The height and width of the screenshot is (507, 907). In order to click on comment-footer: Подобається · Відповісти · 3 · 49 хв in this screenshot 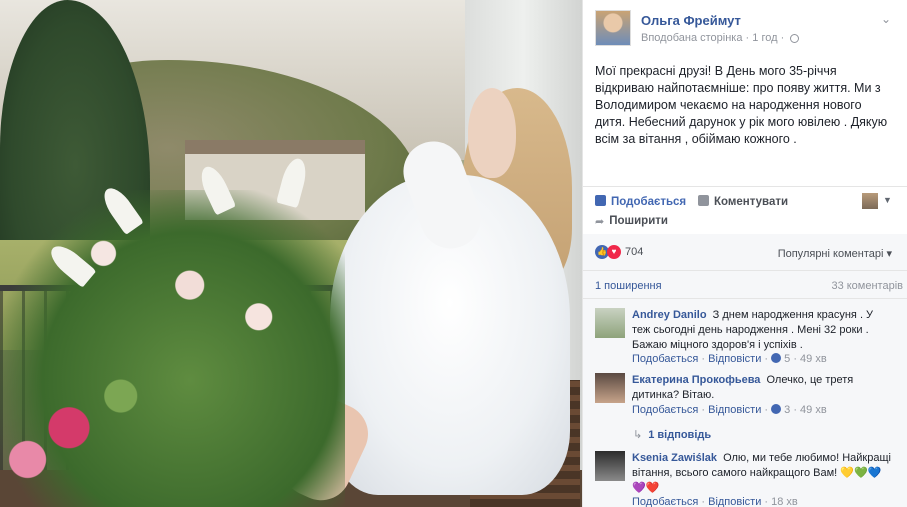, I will do `click(729, 410)`.